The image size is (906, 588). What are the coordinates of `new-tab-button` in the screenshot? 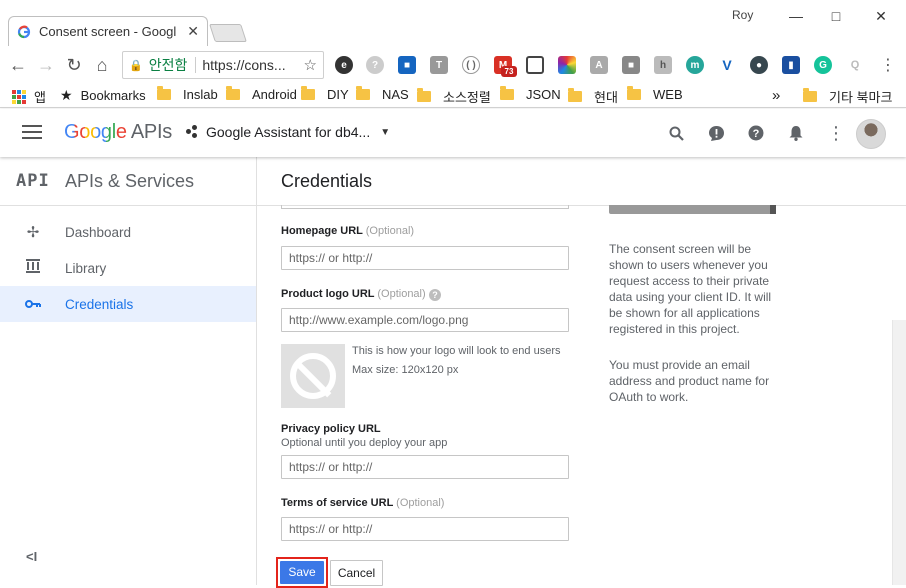 It's located at (228, 33).